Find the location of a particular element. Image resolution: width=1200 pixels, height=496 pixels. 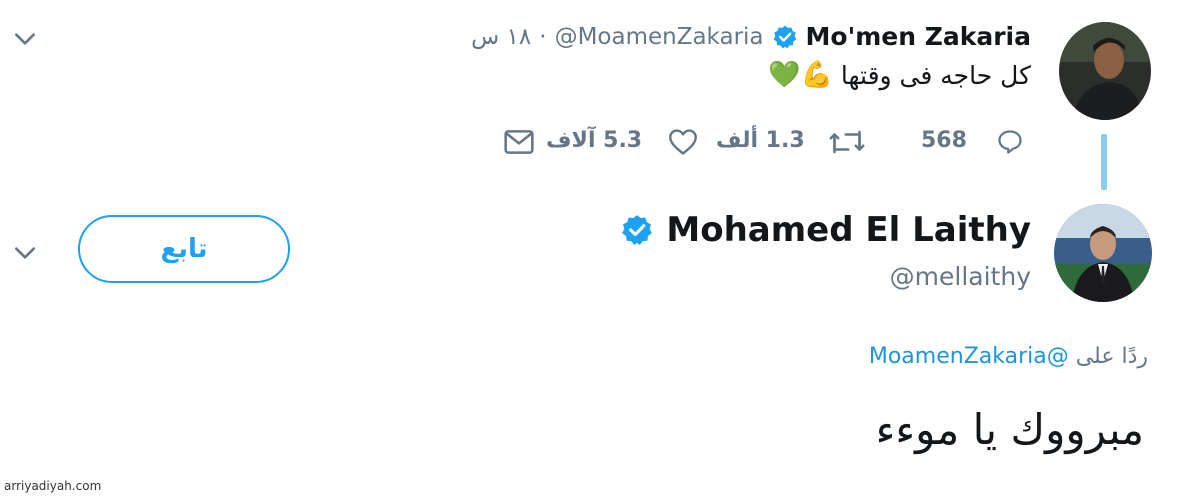

thread-connector-line is located at coordinates (1104, 162).